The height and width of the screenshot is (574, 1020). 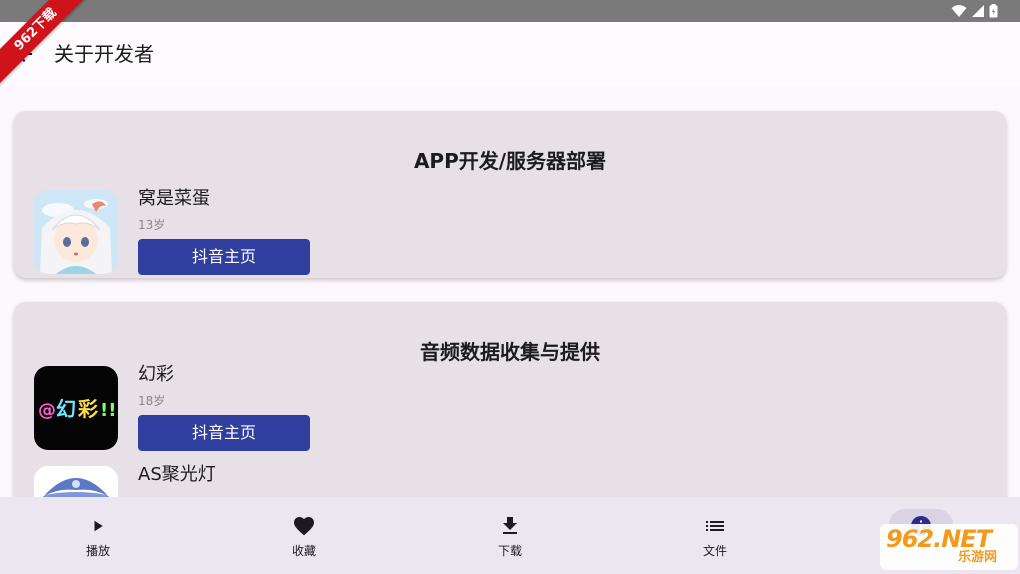 I want to click on page-title: 关于开发者, so click(x=104, y=54).